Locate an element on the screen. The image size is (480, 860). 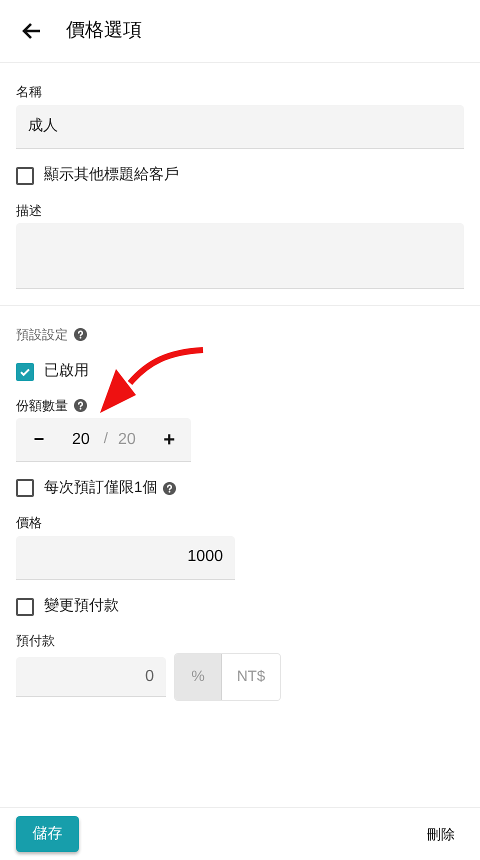
quantity-stepper: − 20 / 20 + is located at coordinates (103, 440).